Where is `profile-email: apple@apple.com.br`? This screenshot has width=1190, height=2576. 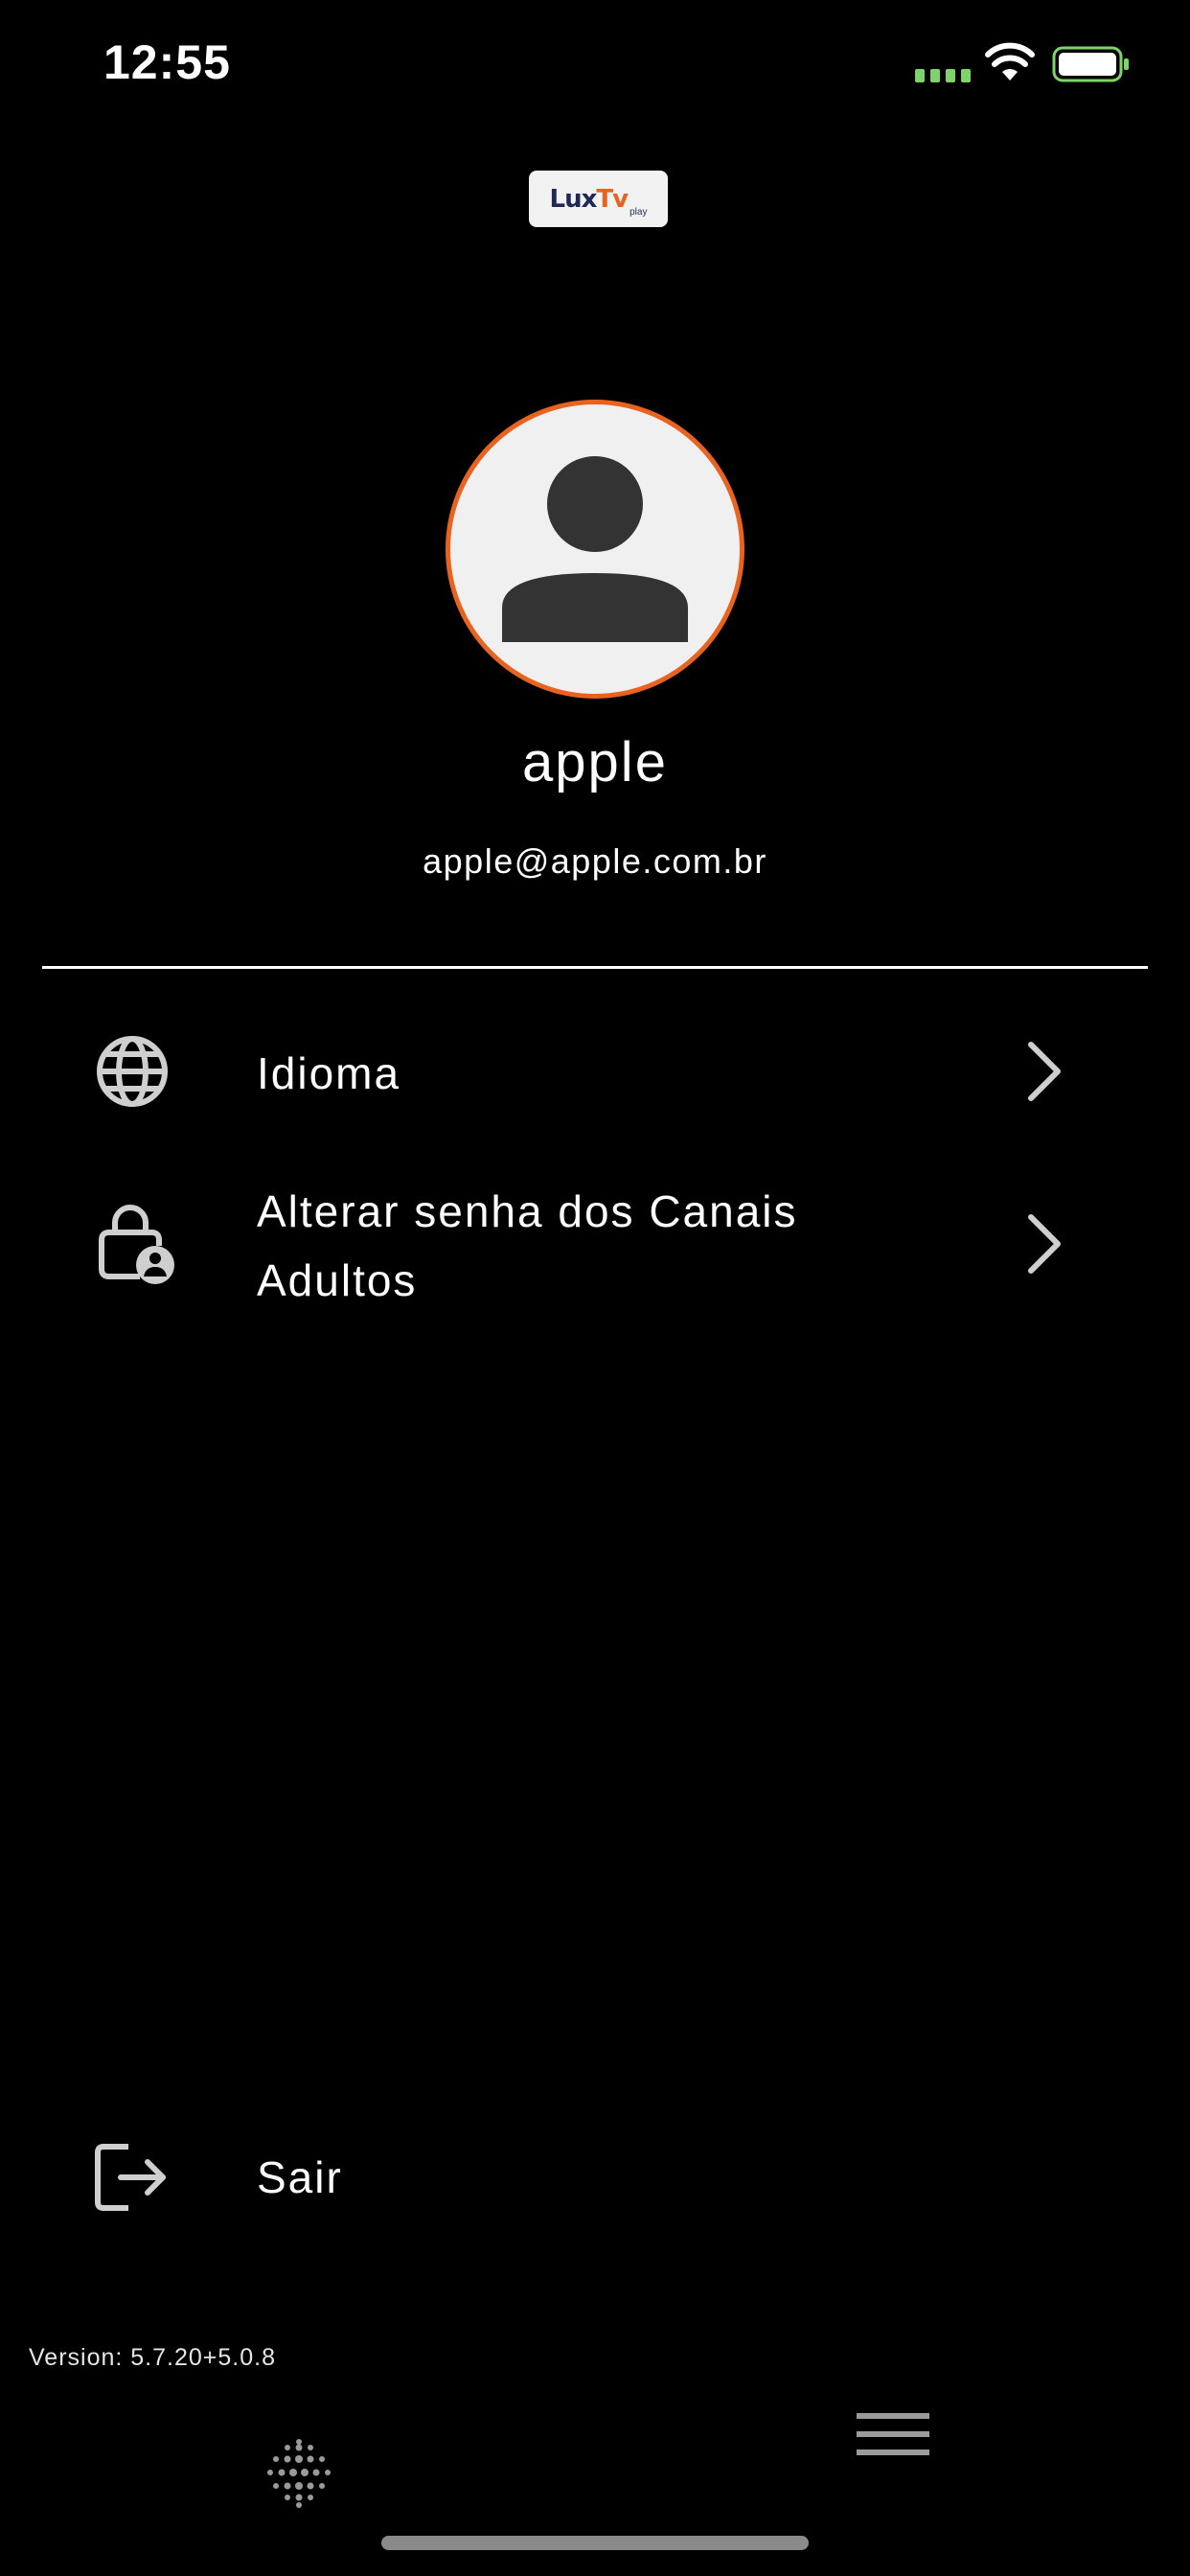
profile-email: apple@apple.com.br is located at coordinates (595, 861).